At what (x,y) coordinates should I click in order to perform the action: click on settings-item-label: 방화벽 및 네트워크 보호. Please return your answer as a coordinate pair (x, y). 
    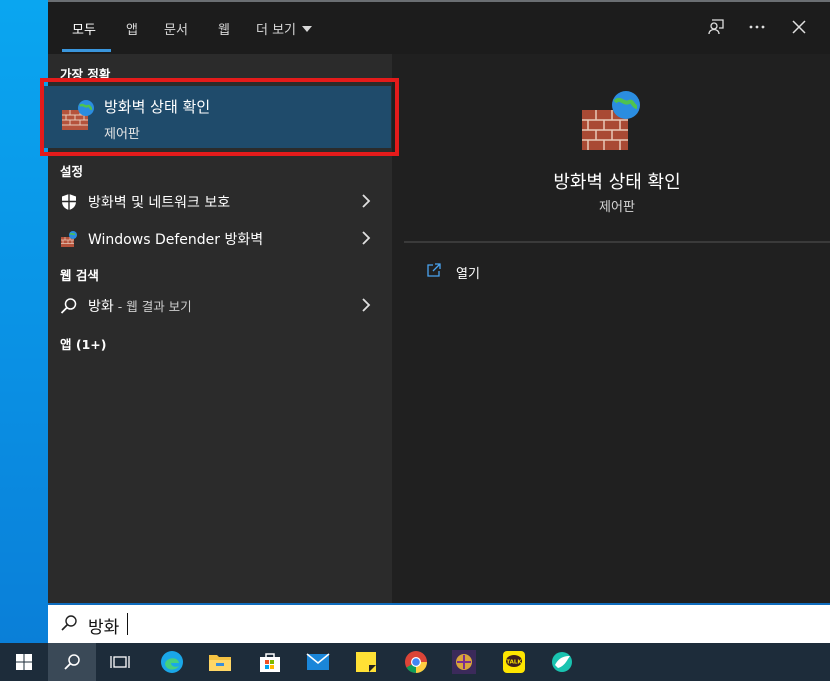
    Looking at the image, I should click on (159, 203).